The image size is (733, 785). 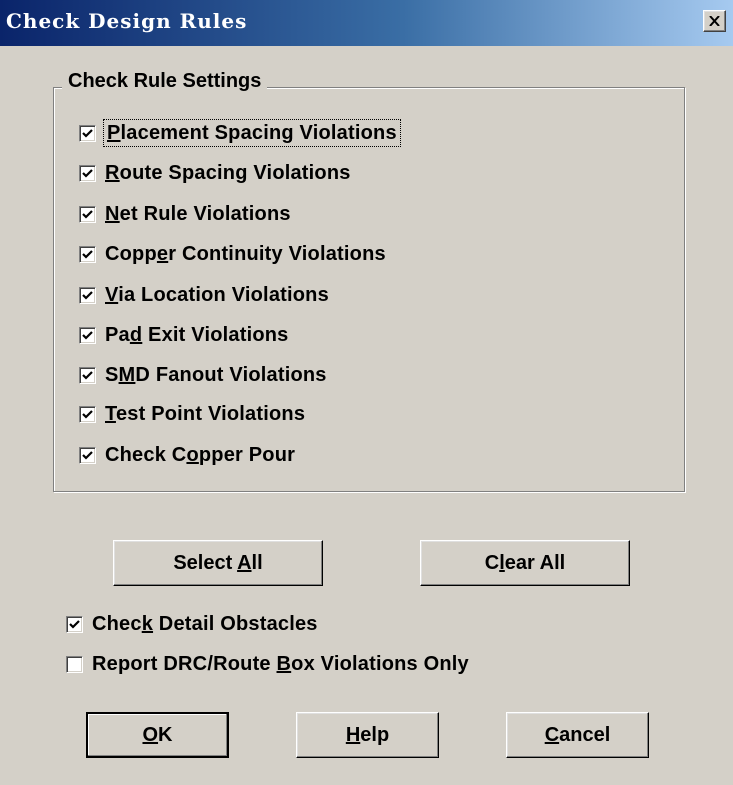 What do you see at coordinates (366, 23) in the screenshot?
I see `title-bar: Check Design Rules` at bounding box center [366, 23].